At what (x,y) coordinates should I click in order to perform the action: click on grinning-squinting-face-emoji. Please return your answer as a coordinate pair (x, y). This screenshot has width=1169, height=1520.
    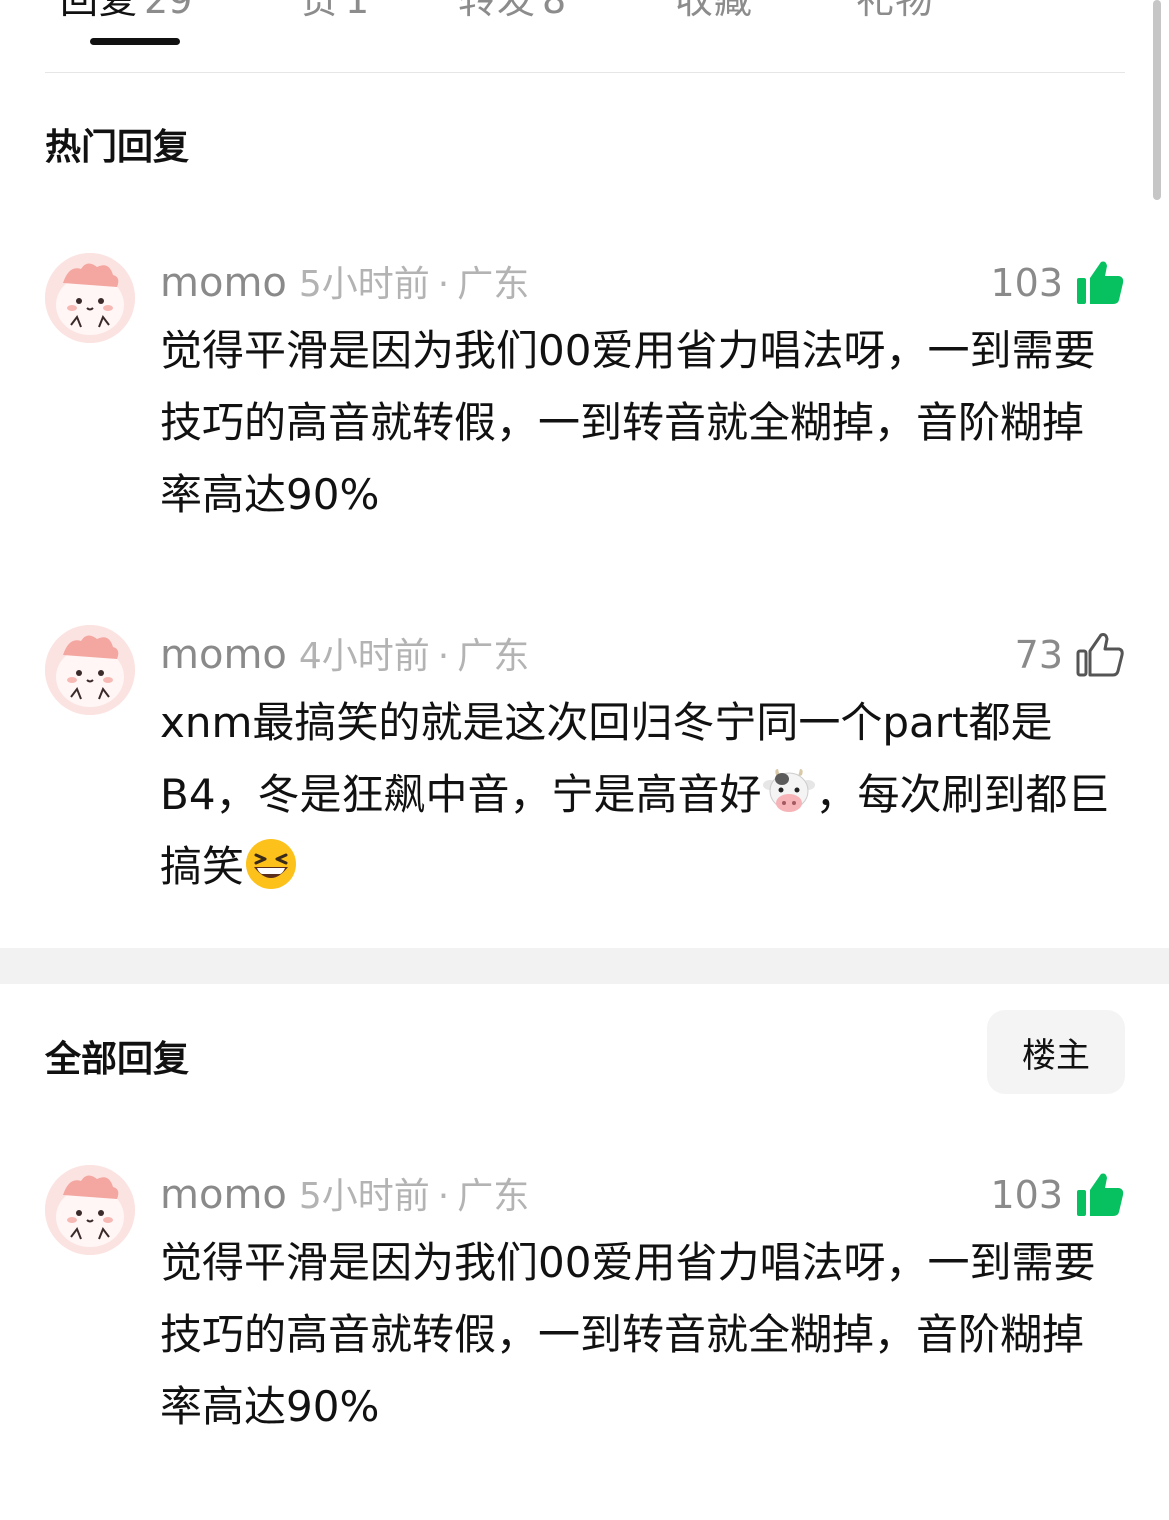
    Looking at the image, I should click on (271, 864).